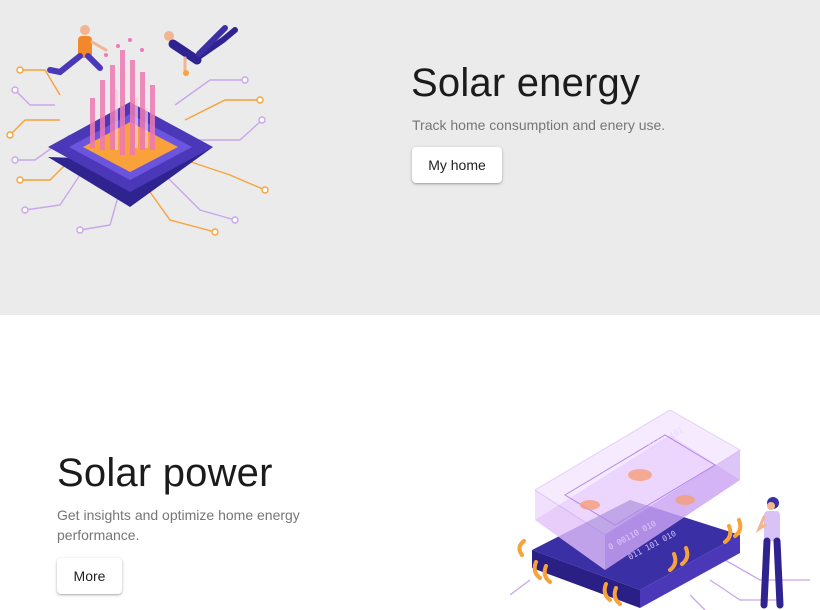  Describe the element at coordinates (137, 130) in the screenshot. I see `circuit-chip-illustration` at that location.